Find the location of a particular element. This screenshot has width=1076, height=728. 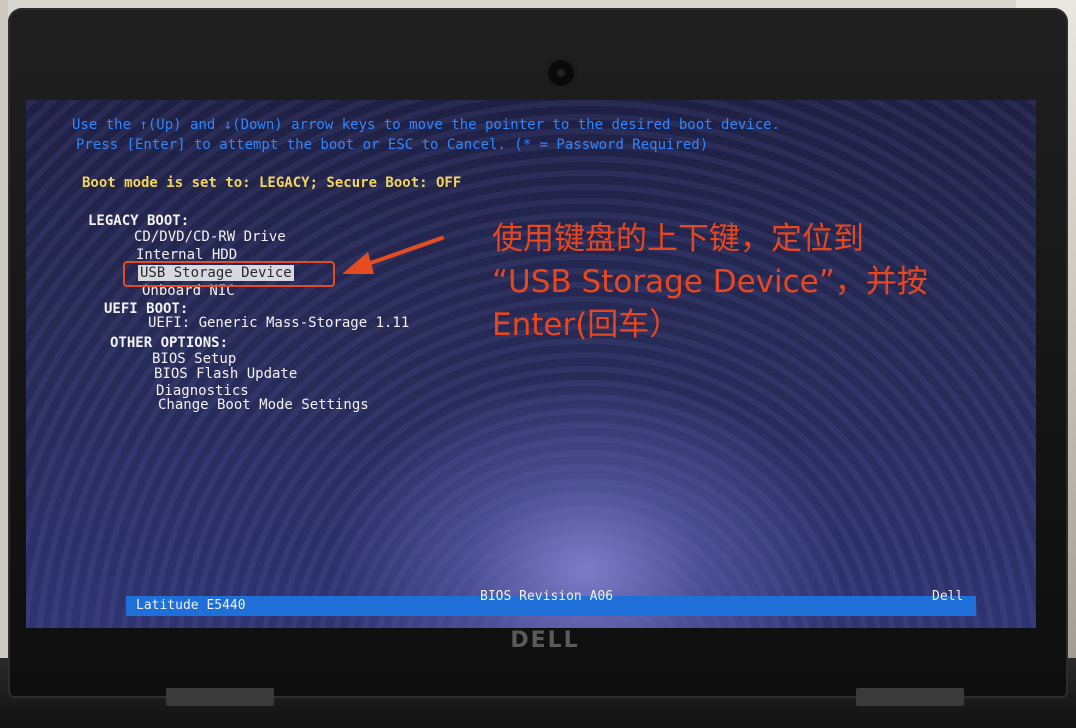

usb-highlight-box is located at coordinates (229, 274).